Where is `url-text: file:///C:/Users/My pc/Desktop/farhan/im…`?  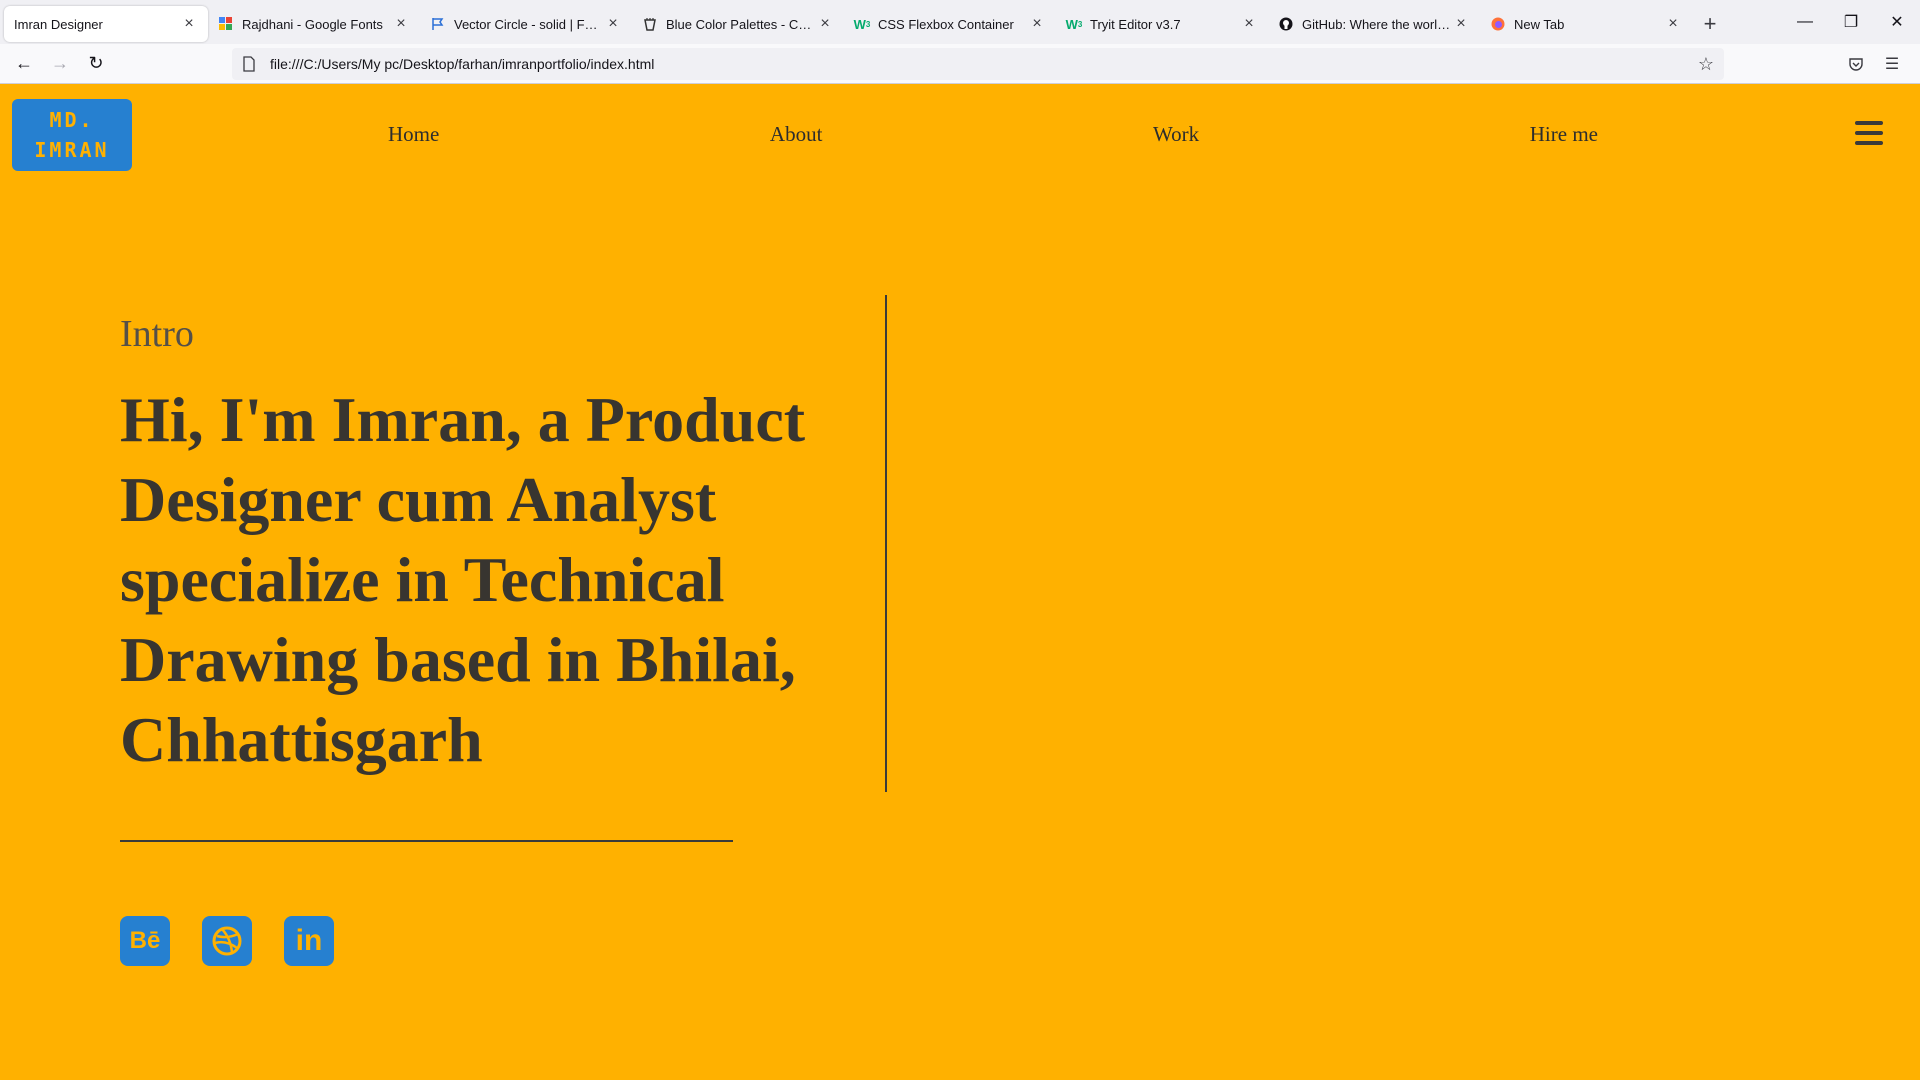 url-text: file:///C:/Users/My pc/Desktop/farhan/im… is located at coordinates (462, 64).